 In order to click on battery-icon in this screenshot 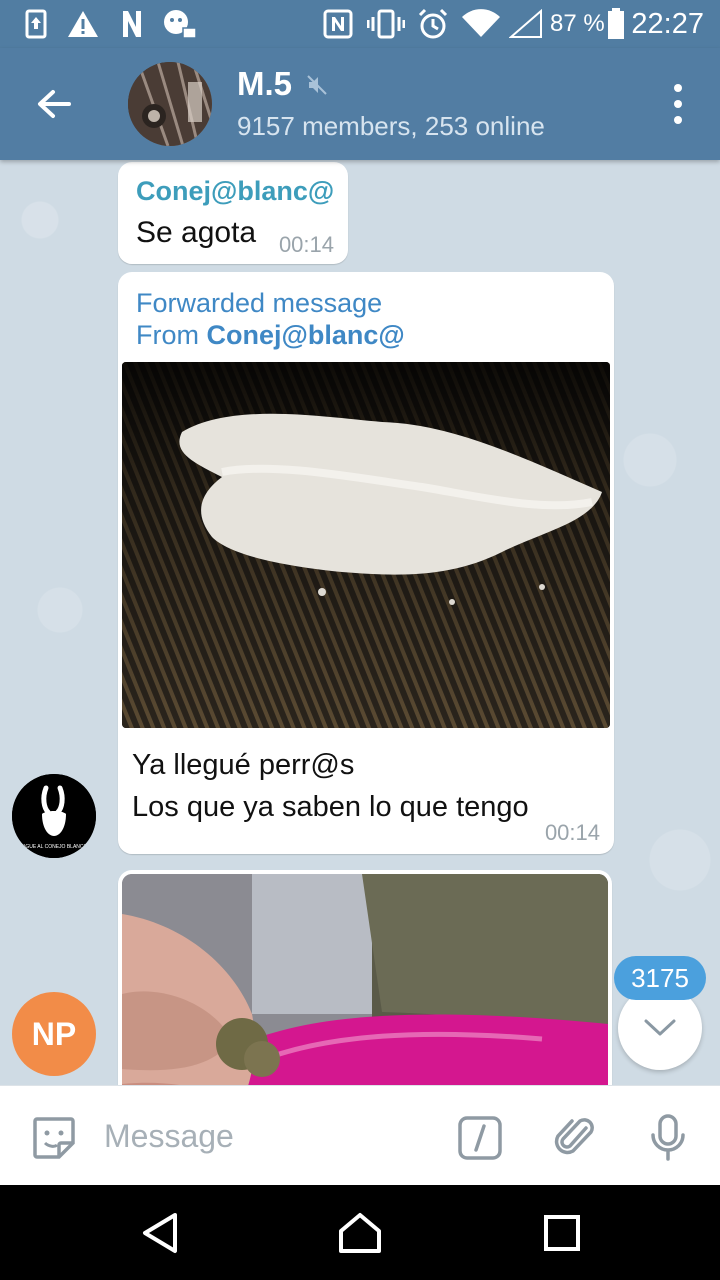, I will do `click(616, 24)`.